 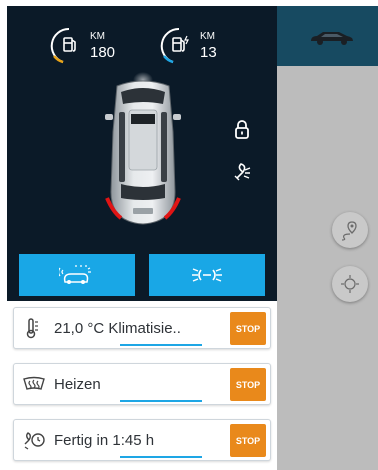 I want to click on electric-range-arc, so click(x=174, y=45).